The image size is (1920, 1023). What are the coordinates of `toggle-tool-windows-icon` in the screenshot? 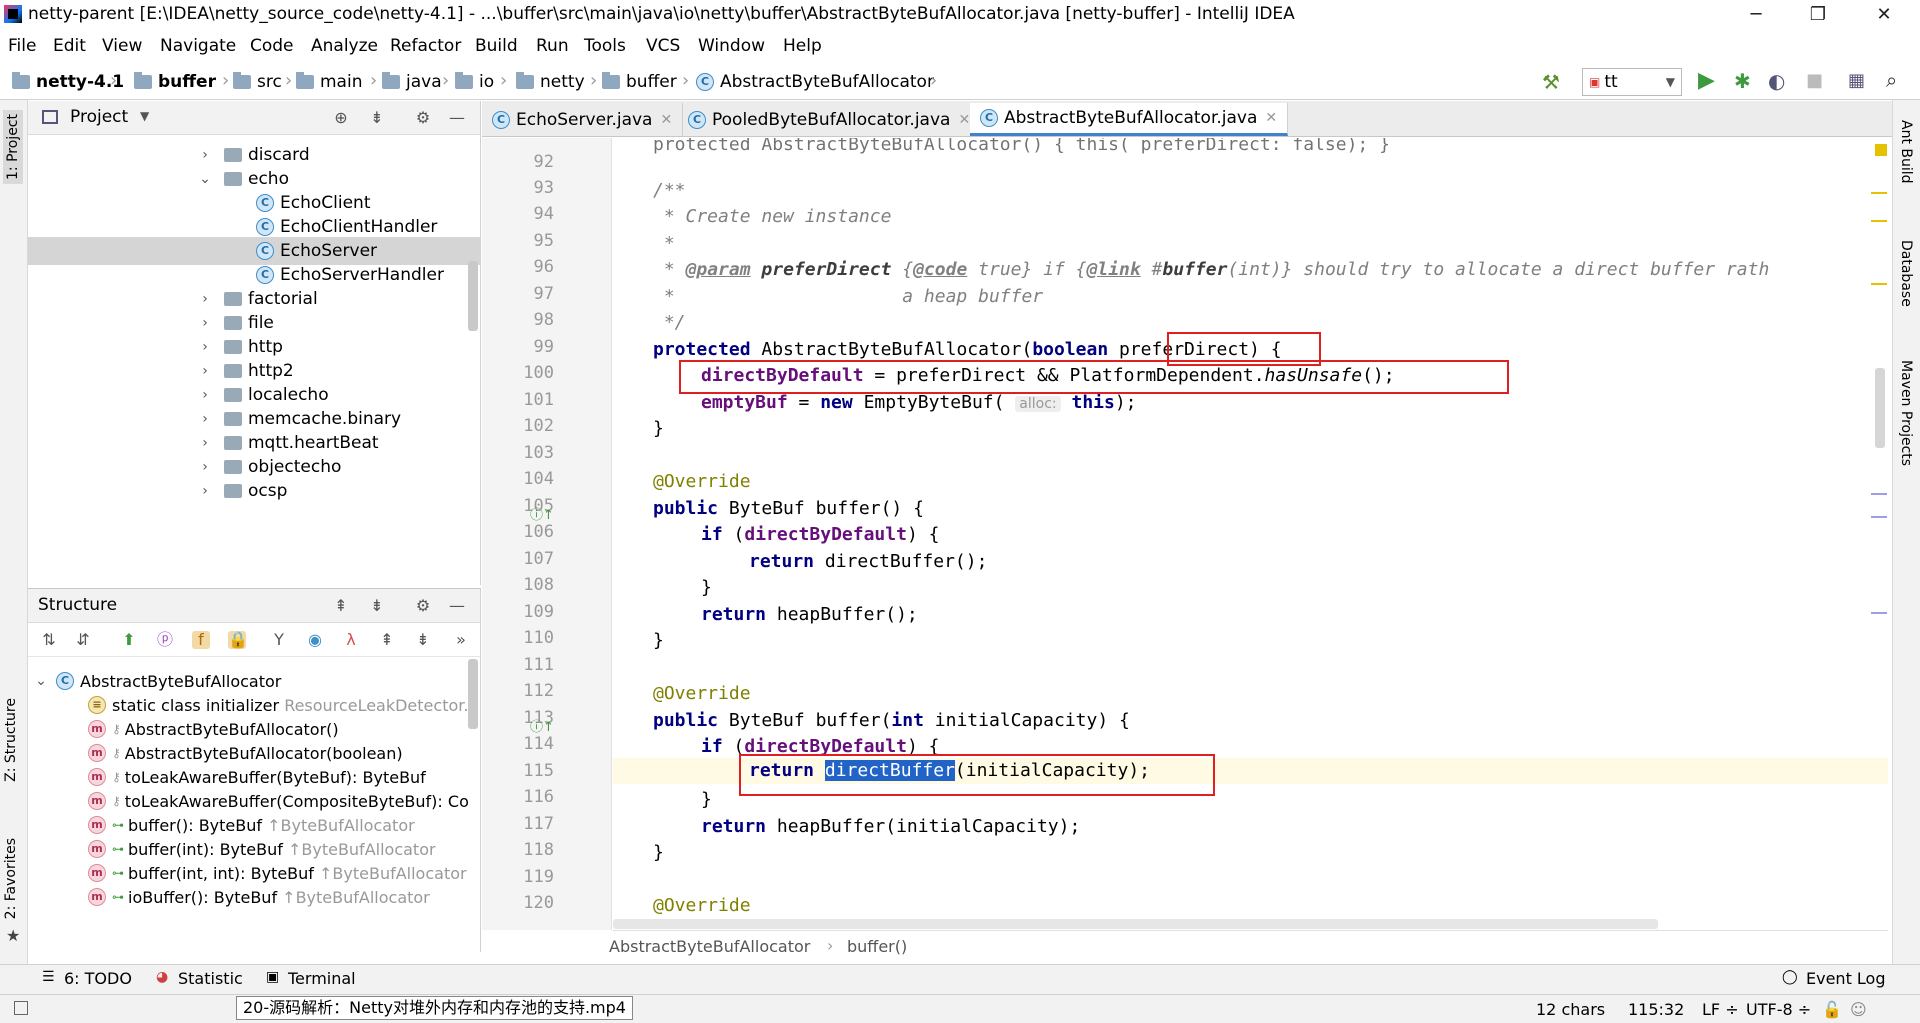 It's located at (21, 1008).